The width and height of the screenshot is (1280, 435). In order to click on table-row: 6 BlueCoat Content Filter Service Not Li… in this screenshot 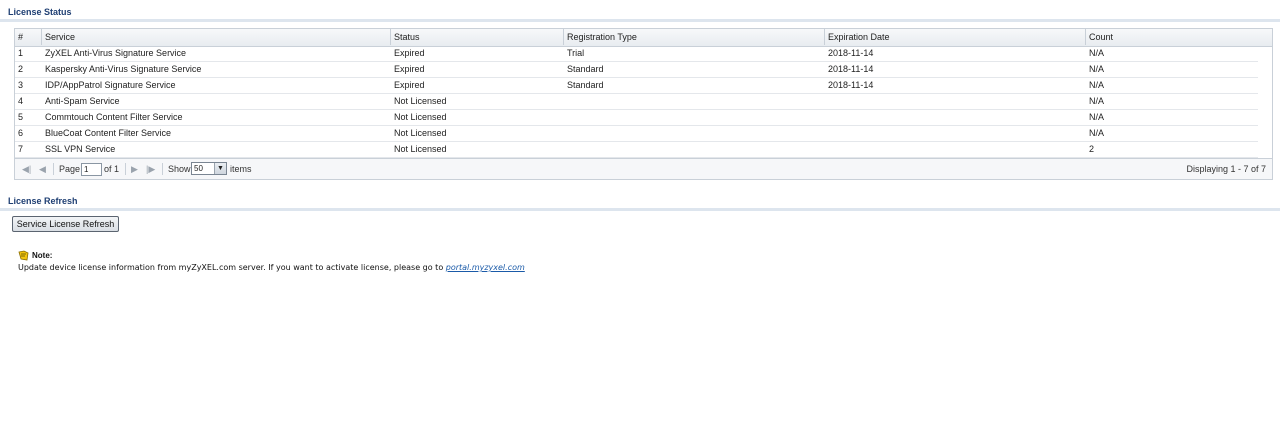, I will do `click(636, 134)`.